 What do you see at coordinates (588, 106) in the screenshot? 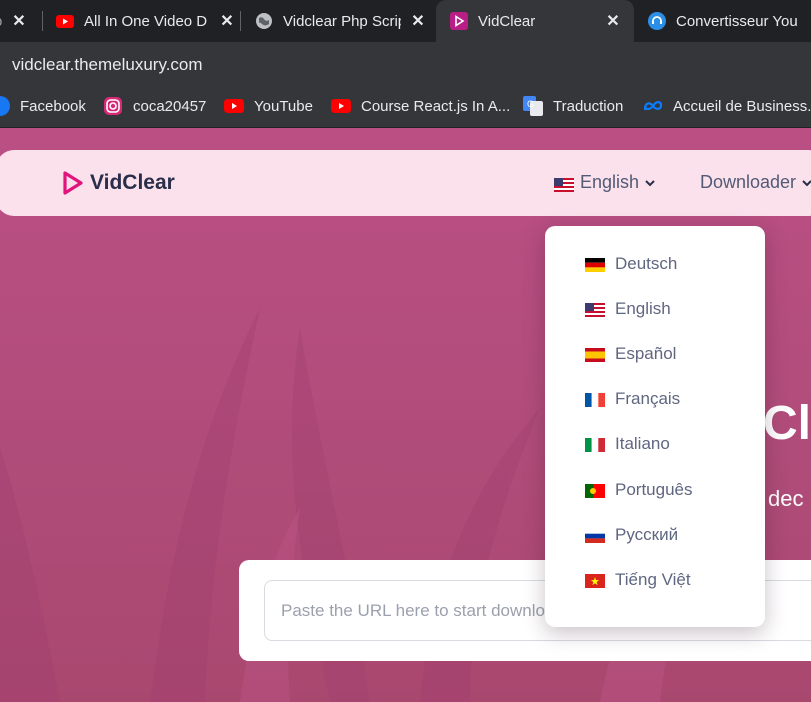
I see `bookmark-label: Traduction` at bounding box center [588, 106].